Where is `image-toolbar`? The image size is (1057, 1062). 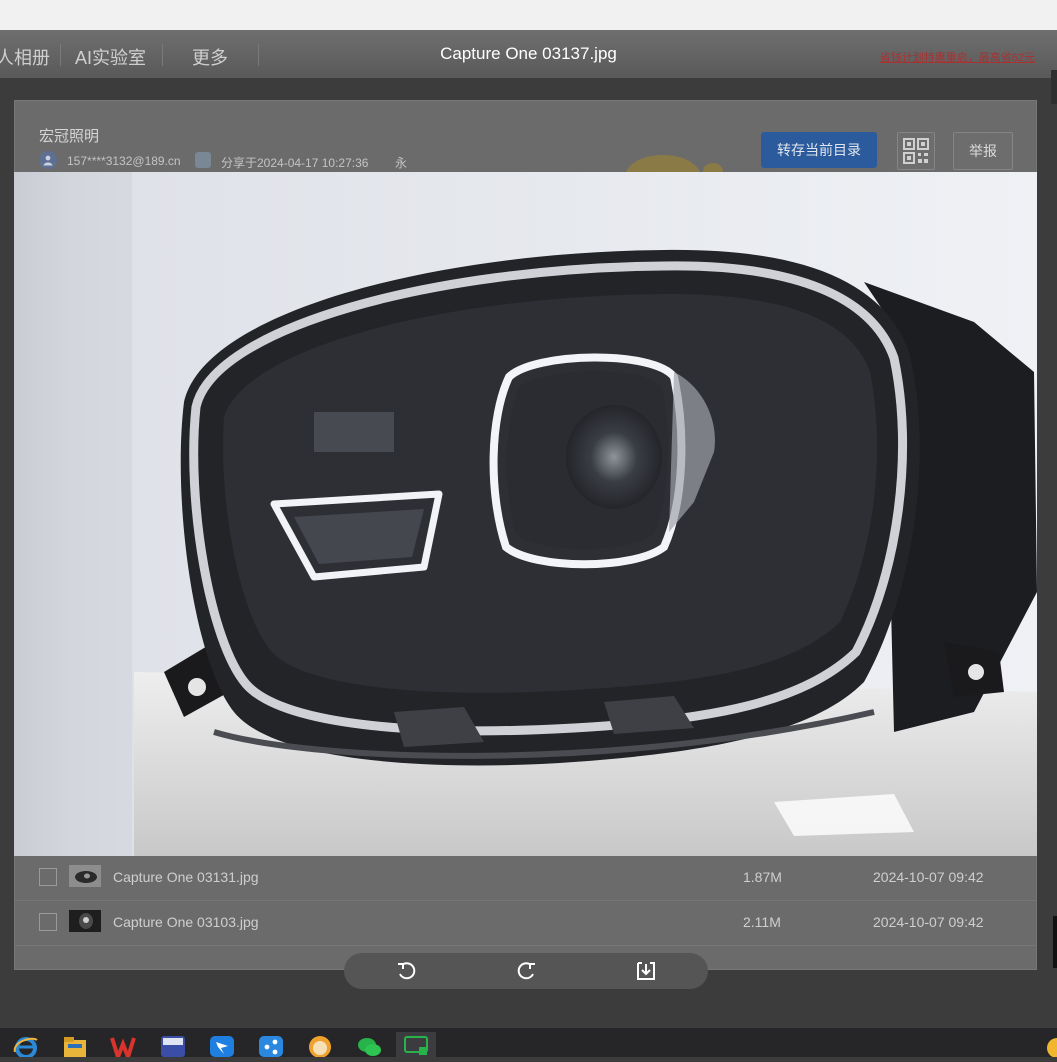
image-toolbar is located at coordinates (526, 971).